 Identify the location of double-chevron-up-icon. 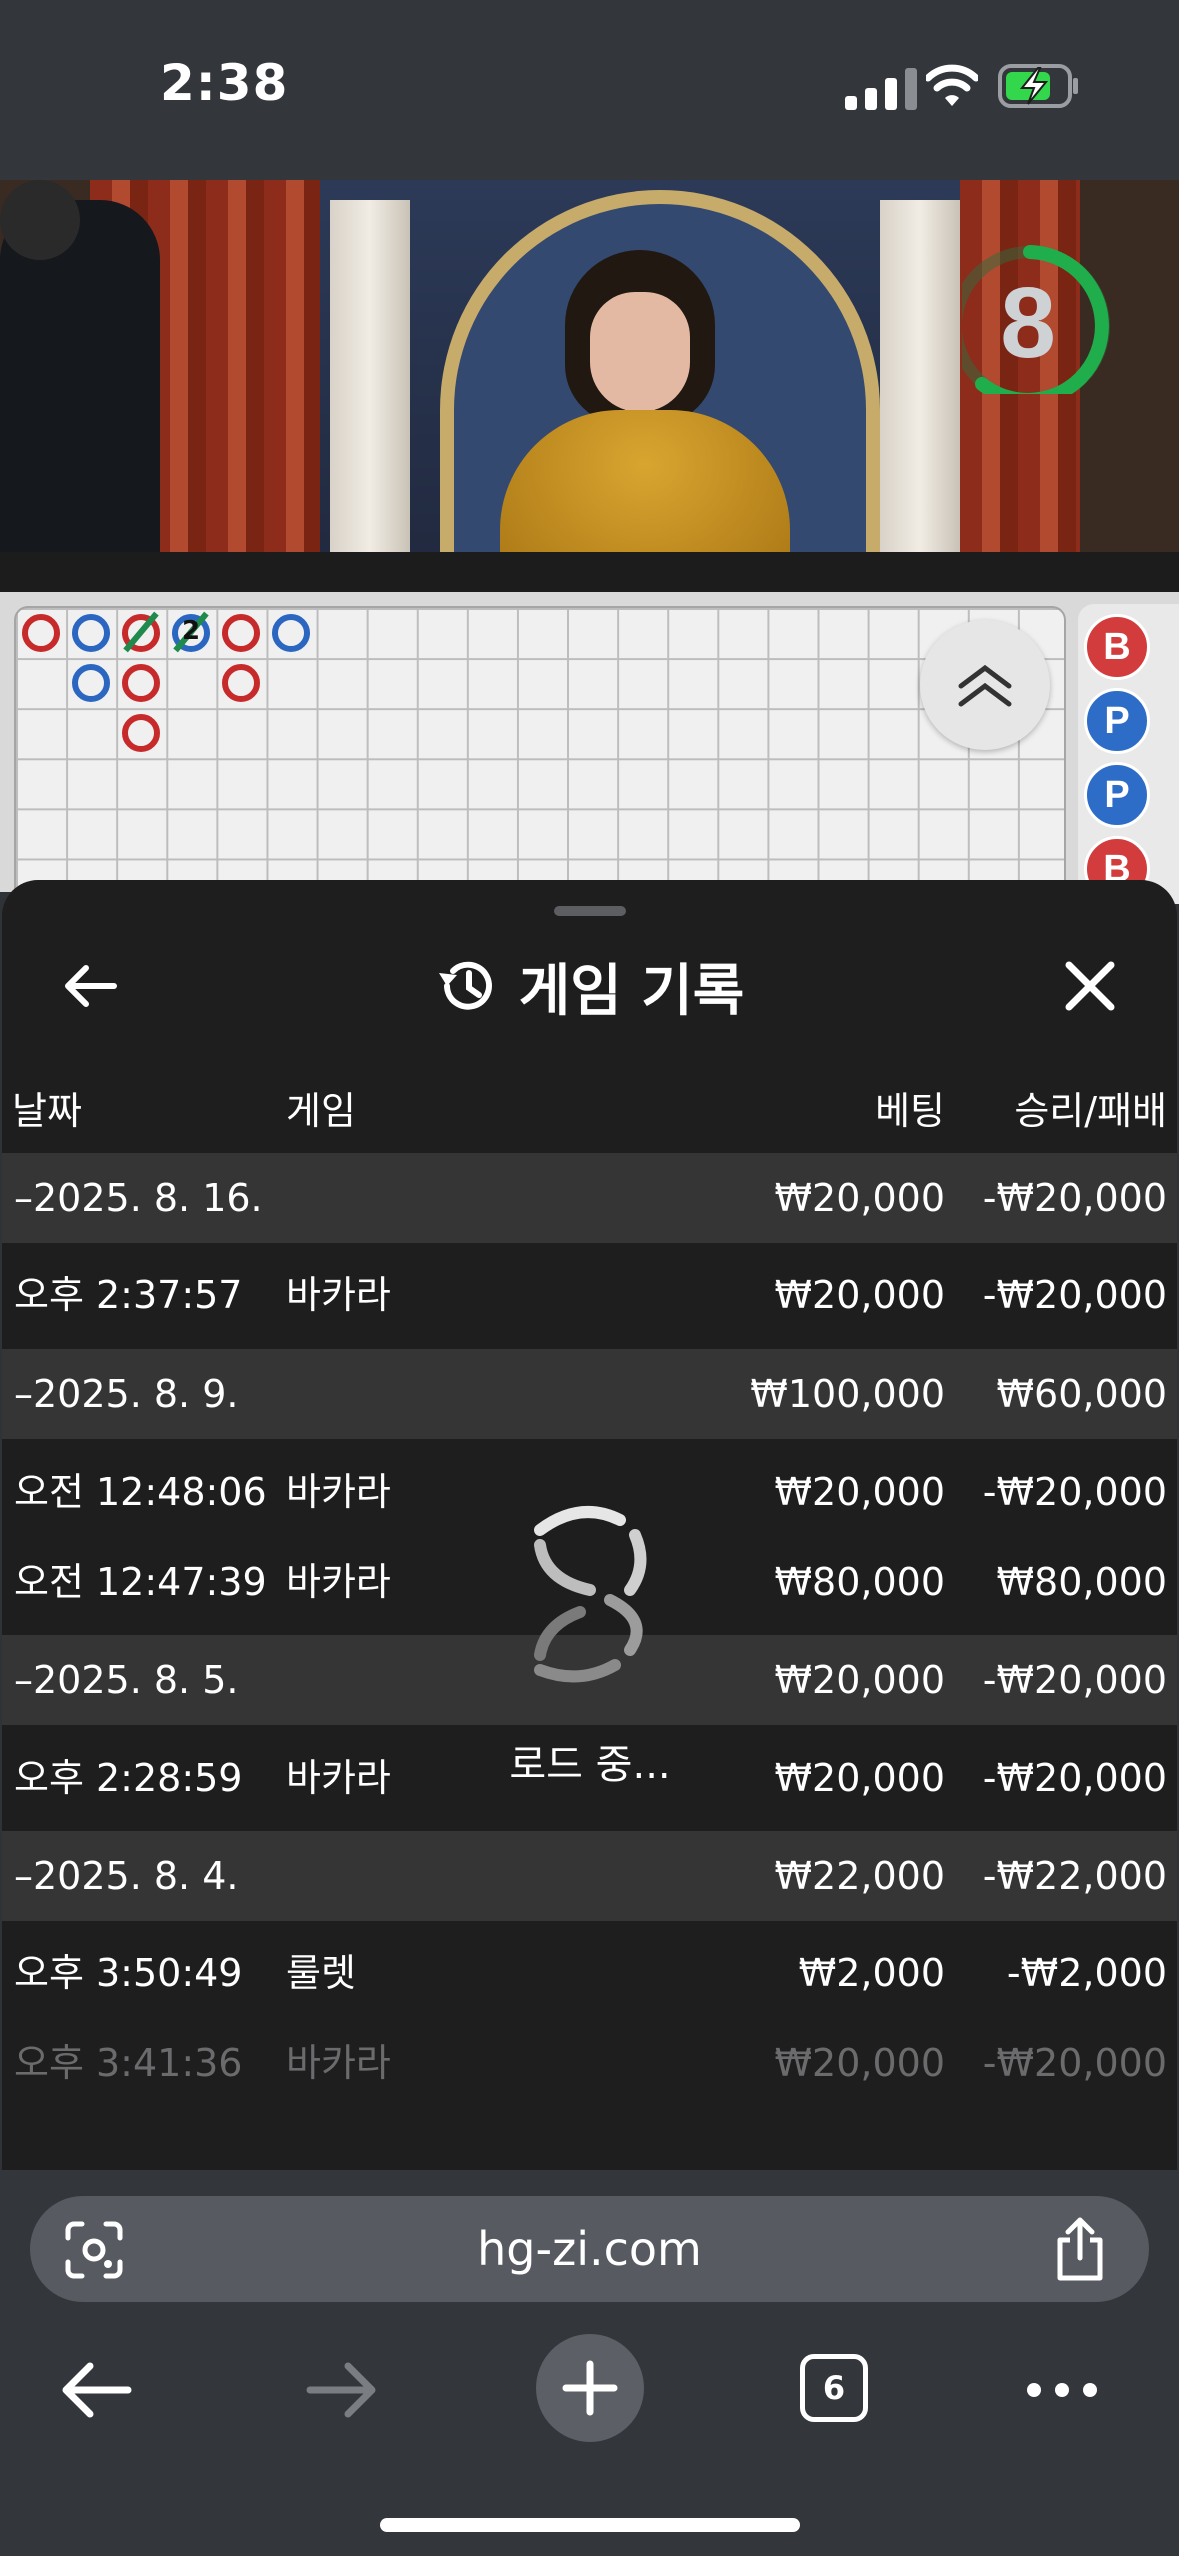
(985, 685).